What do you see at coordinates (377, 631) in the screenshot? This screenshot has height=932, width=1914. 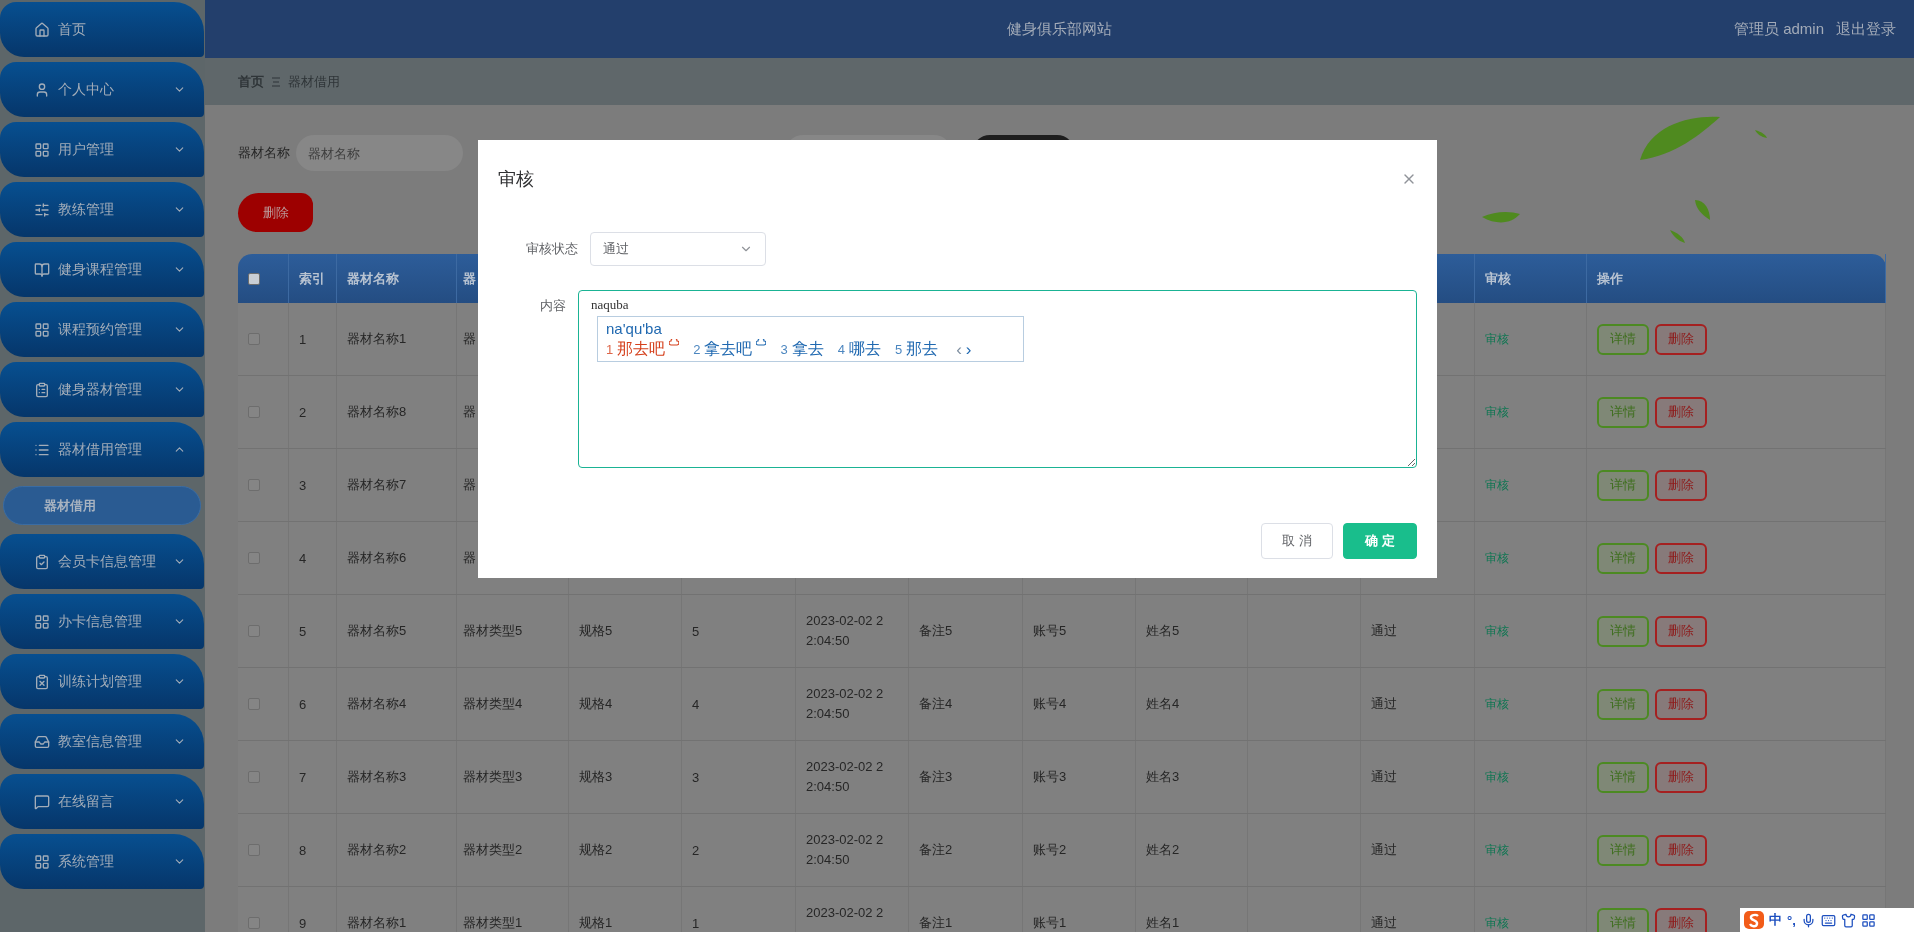 I see `table-cell: 器材名称5` at bounding box center [377, 631].